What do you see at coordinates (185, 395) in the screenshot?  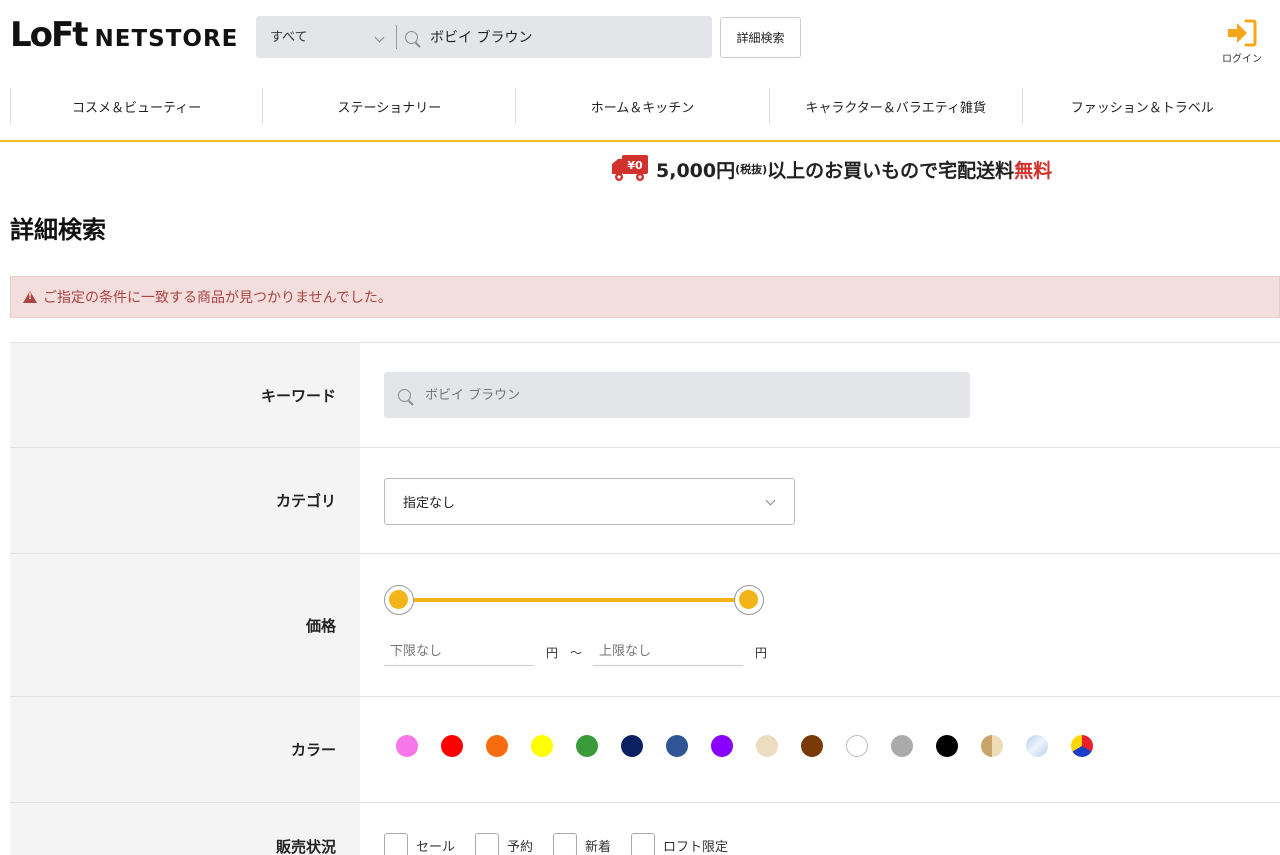 I see `keyword-label: キーワード` at bounding box center [185, 395].